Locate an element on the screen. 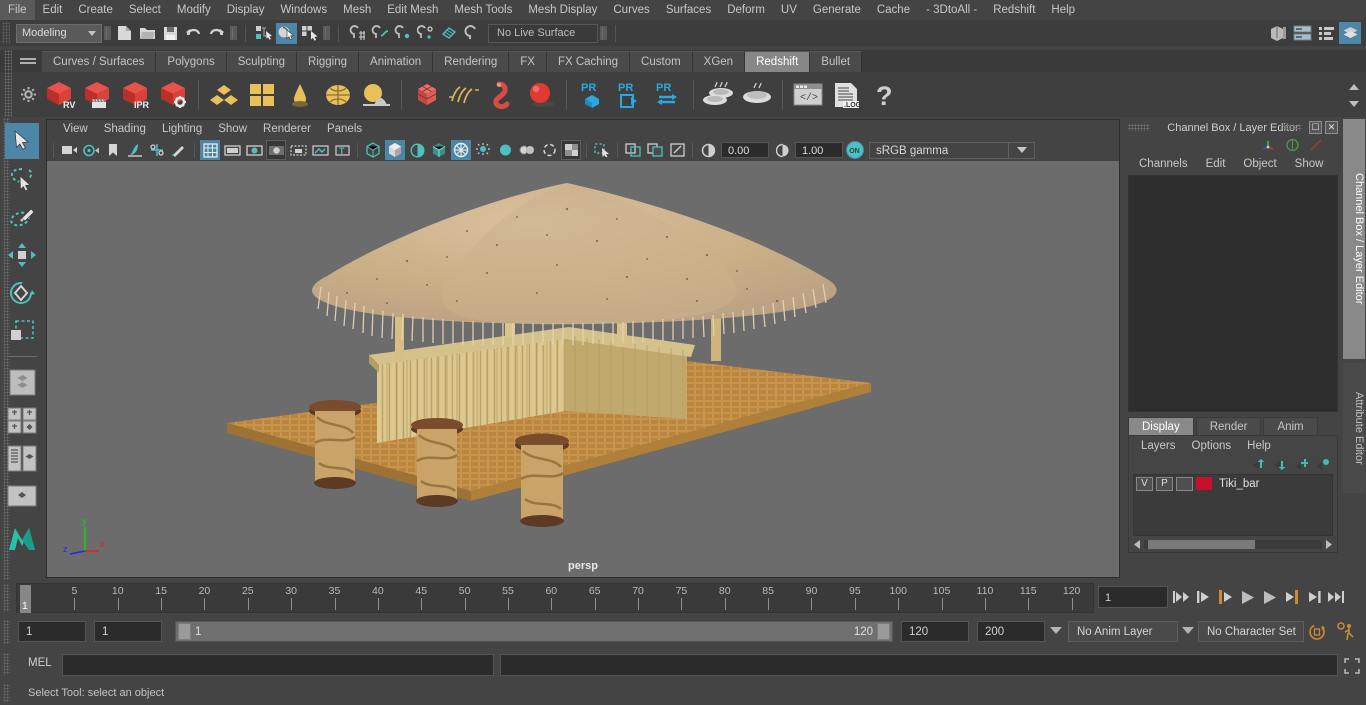 The image size is (1366, 705). menu-item-display: Display is located at coordinates (246, 10).